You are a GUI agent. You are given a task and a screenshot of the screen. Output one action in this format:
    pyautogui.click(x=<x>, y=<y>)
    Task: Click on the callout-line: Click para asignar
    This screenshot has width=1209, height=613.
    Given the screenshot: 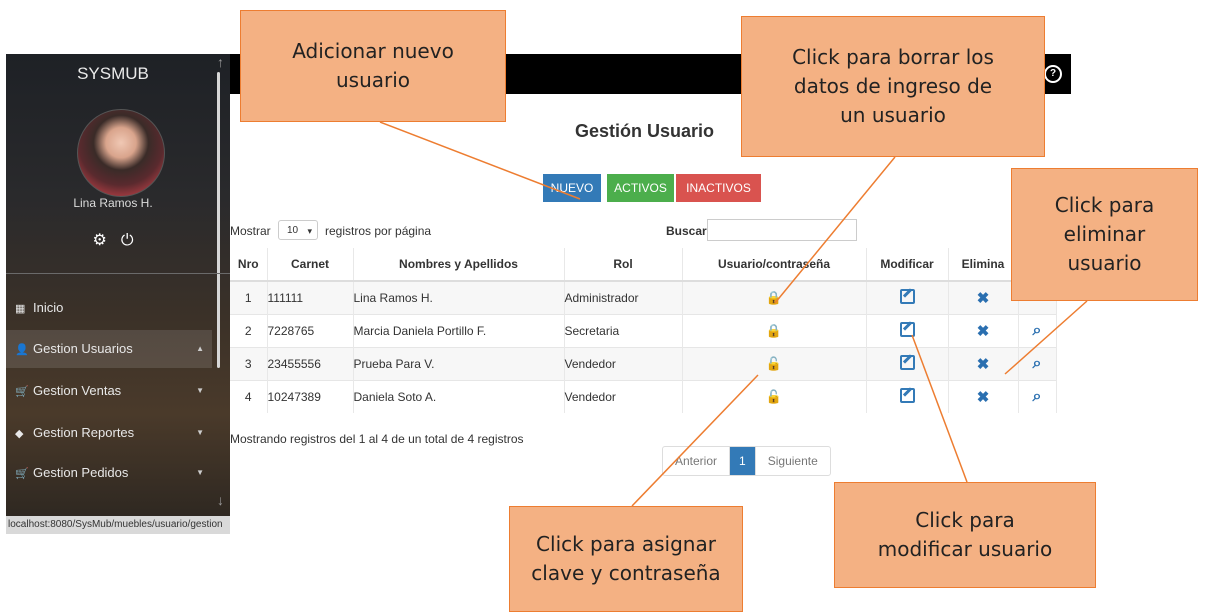 What is the action you would take?
    pyautogui.click(x=626, y=544)
    